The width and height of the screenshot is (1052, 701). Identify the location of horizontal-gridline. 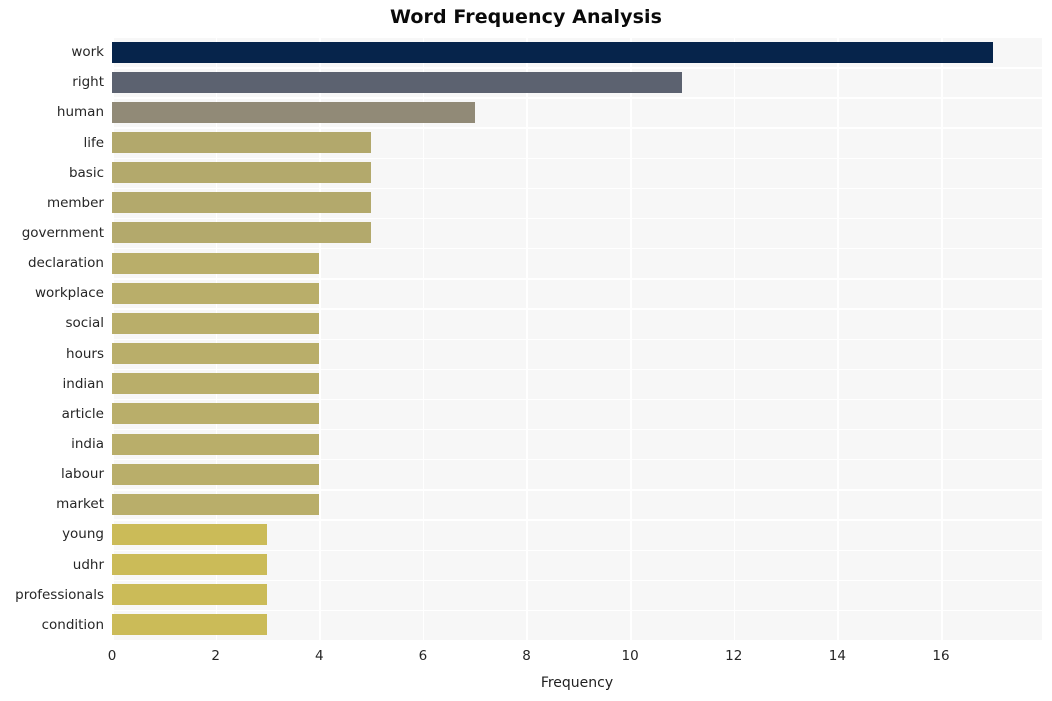
(577, 641).